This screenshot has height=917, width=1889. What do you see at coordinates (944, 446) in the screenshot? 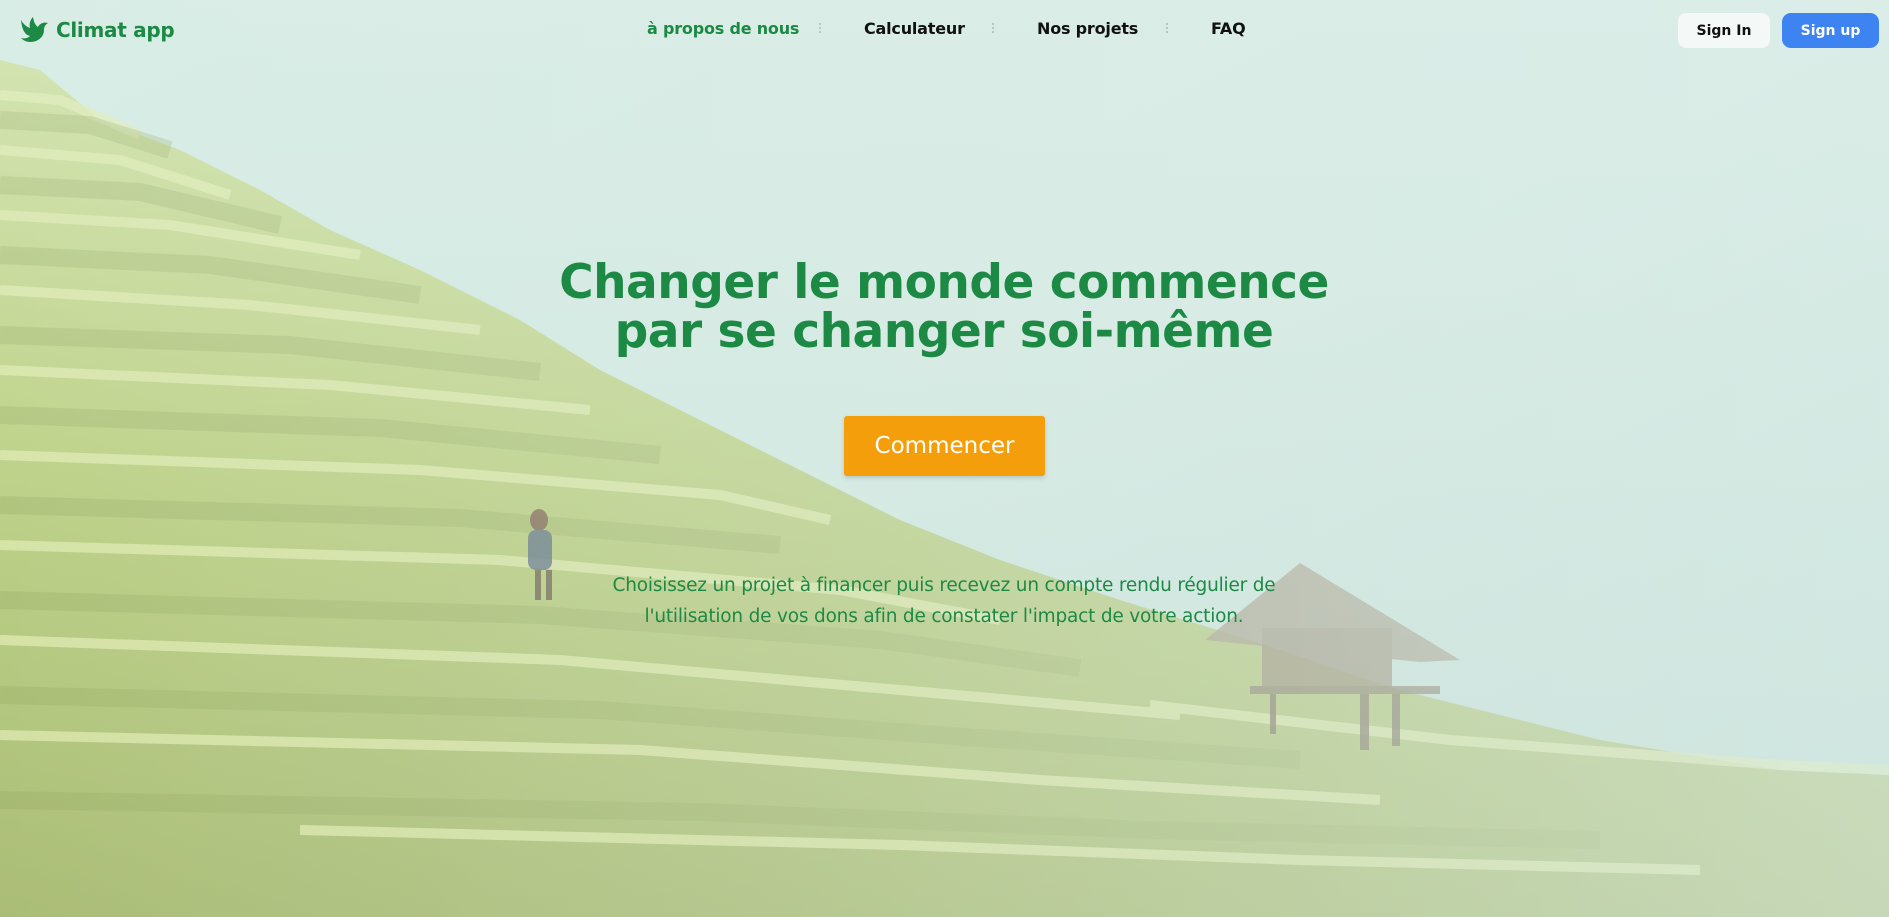
I see `start-button: Commencer` at bounding box center [944, 446].